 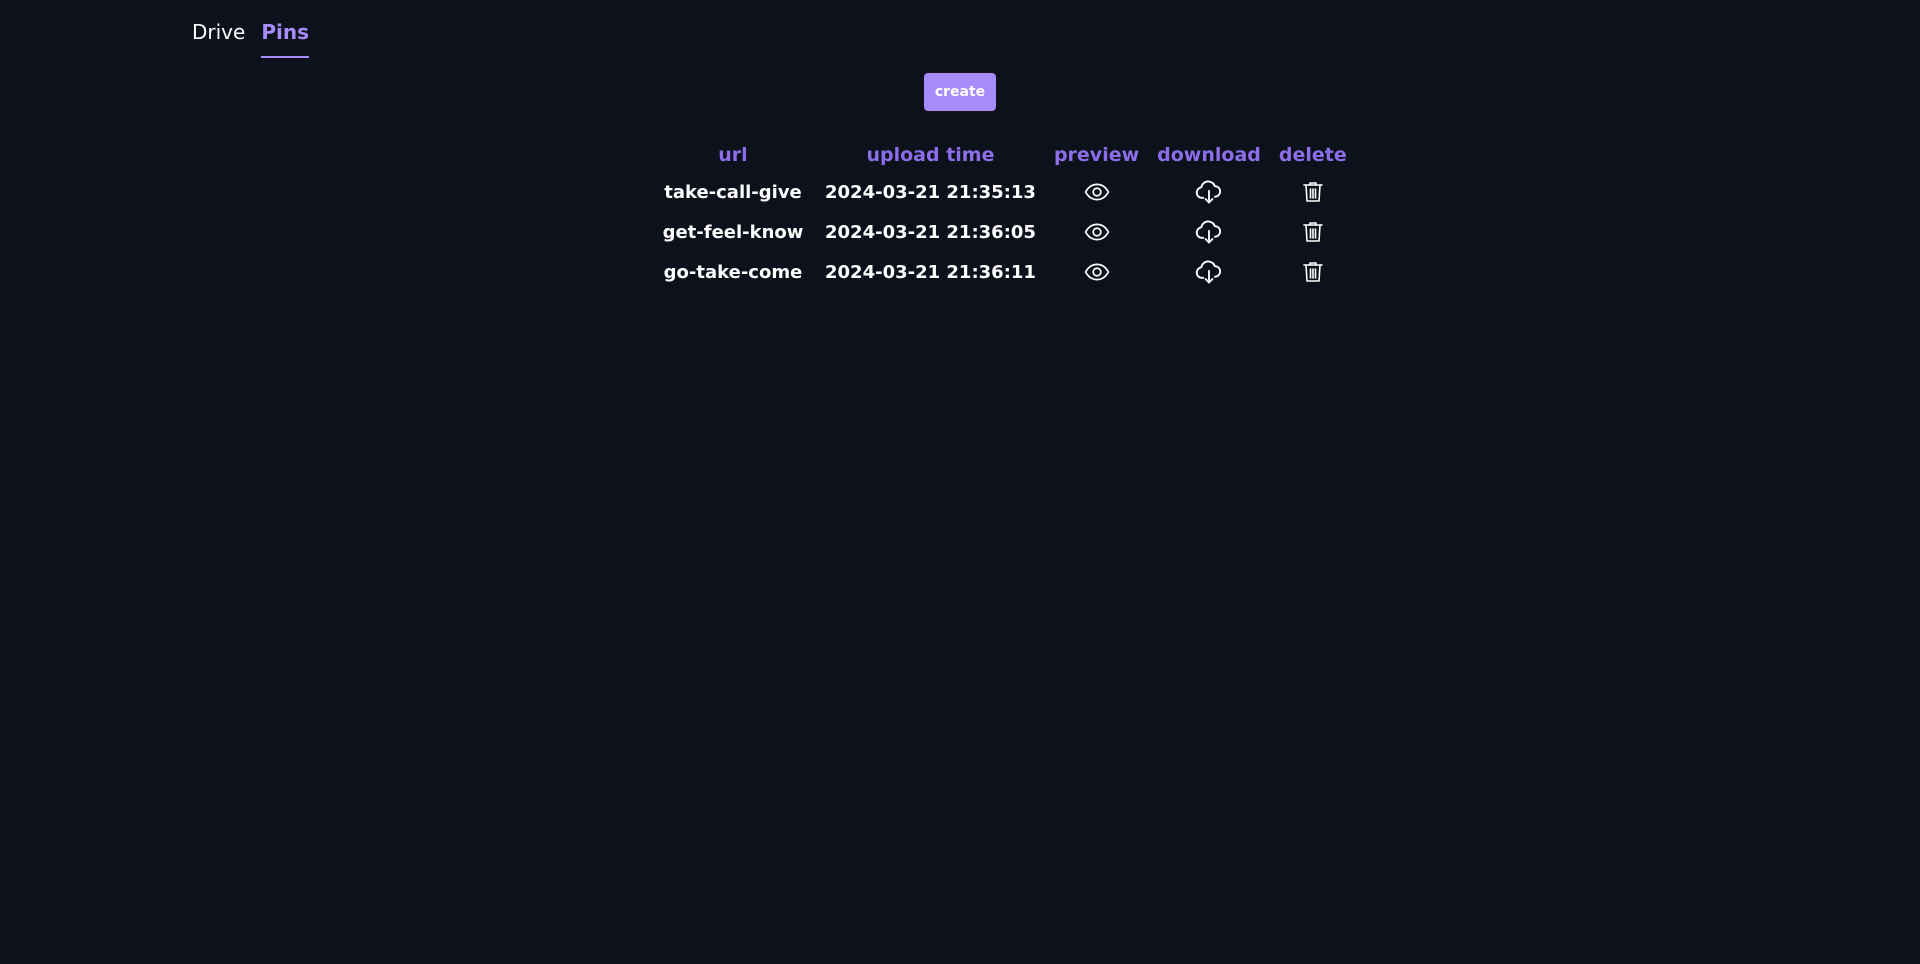 What do you see at coordinates (1209, 155) in the screenshot?
I see `header-download: download` at bounding box center [1209, 155].